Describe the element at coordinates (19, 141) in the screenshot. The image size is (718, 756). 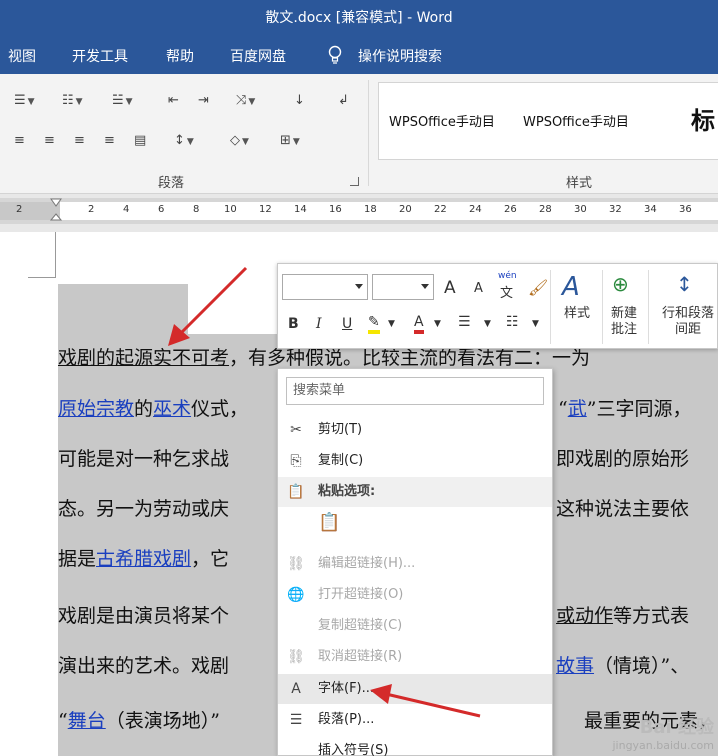
I see `align-left-icon: ≡` at that location.